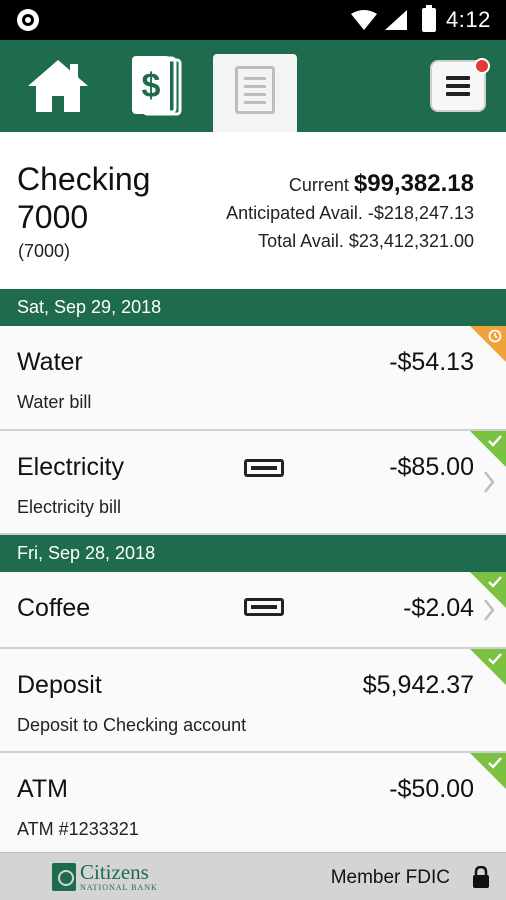 The image size is (506, 900). I want to click on current-balance: $99,382.18, so click(413, 183).